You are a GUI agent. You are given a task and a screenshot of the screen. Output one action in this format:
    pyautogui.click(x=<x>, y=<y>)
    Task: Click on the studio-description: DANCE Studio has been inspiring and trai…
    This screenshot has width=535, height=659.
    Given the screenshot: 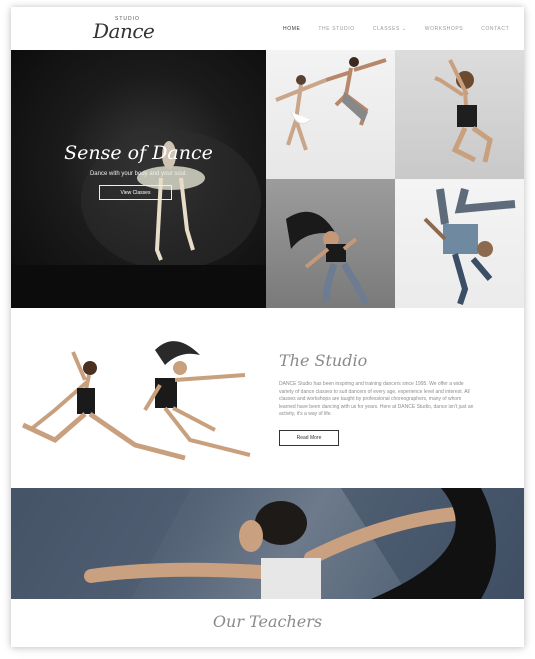 What is the action you would take?
    pyautogui.click(x=376, y=399)
    